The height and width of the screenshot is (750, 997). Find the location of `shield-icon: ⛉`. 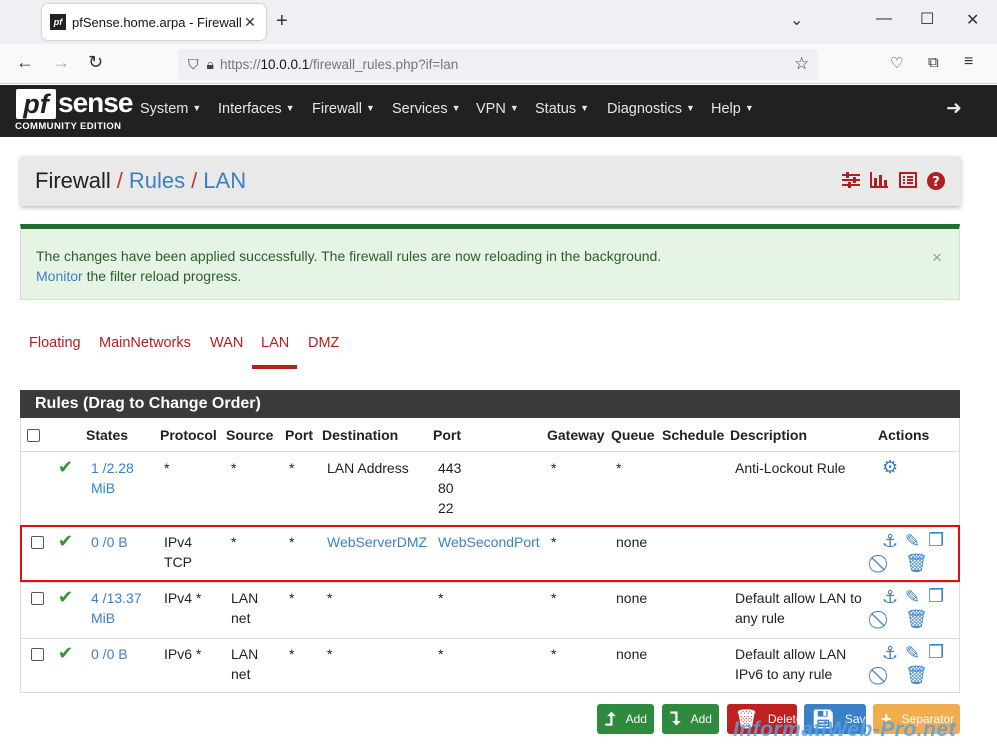

shield-icon: ⛉ is located at coordinates (193, 64).